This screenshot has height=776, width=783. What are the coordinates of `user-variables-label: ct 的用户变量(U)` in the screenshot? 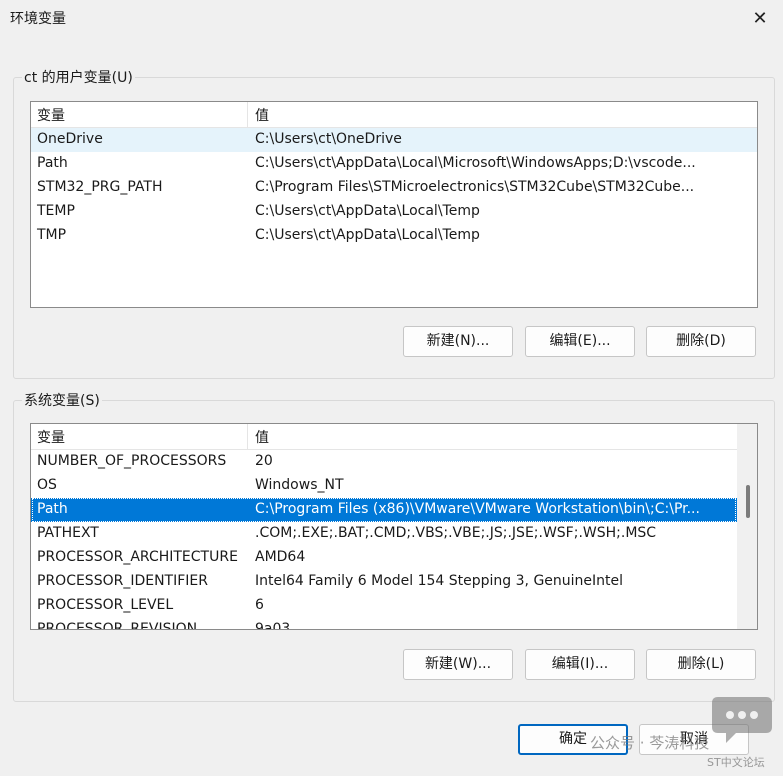 It's located at (78, 77).